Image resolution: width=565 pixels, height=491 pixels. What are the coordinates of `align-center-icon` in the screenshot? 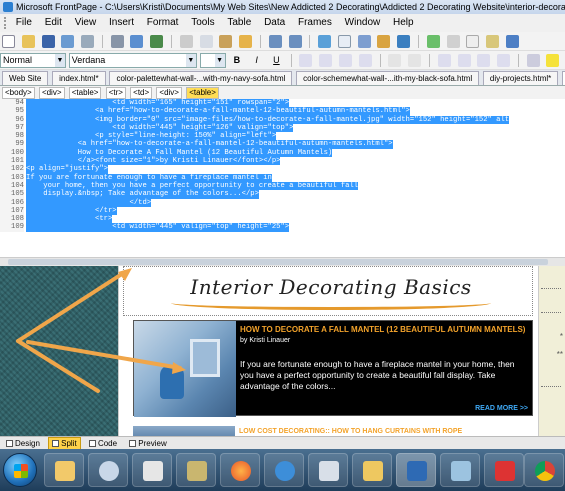 It's located at (326, 60).